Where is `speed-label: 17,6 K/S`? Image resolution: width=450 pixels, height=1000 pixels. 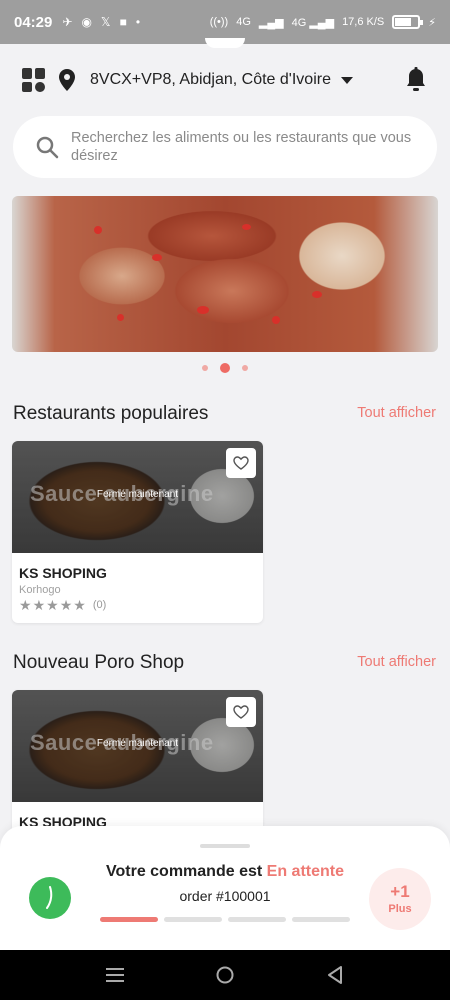 speed-label: 17,6 K/S is located at coordinates (363, 22).